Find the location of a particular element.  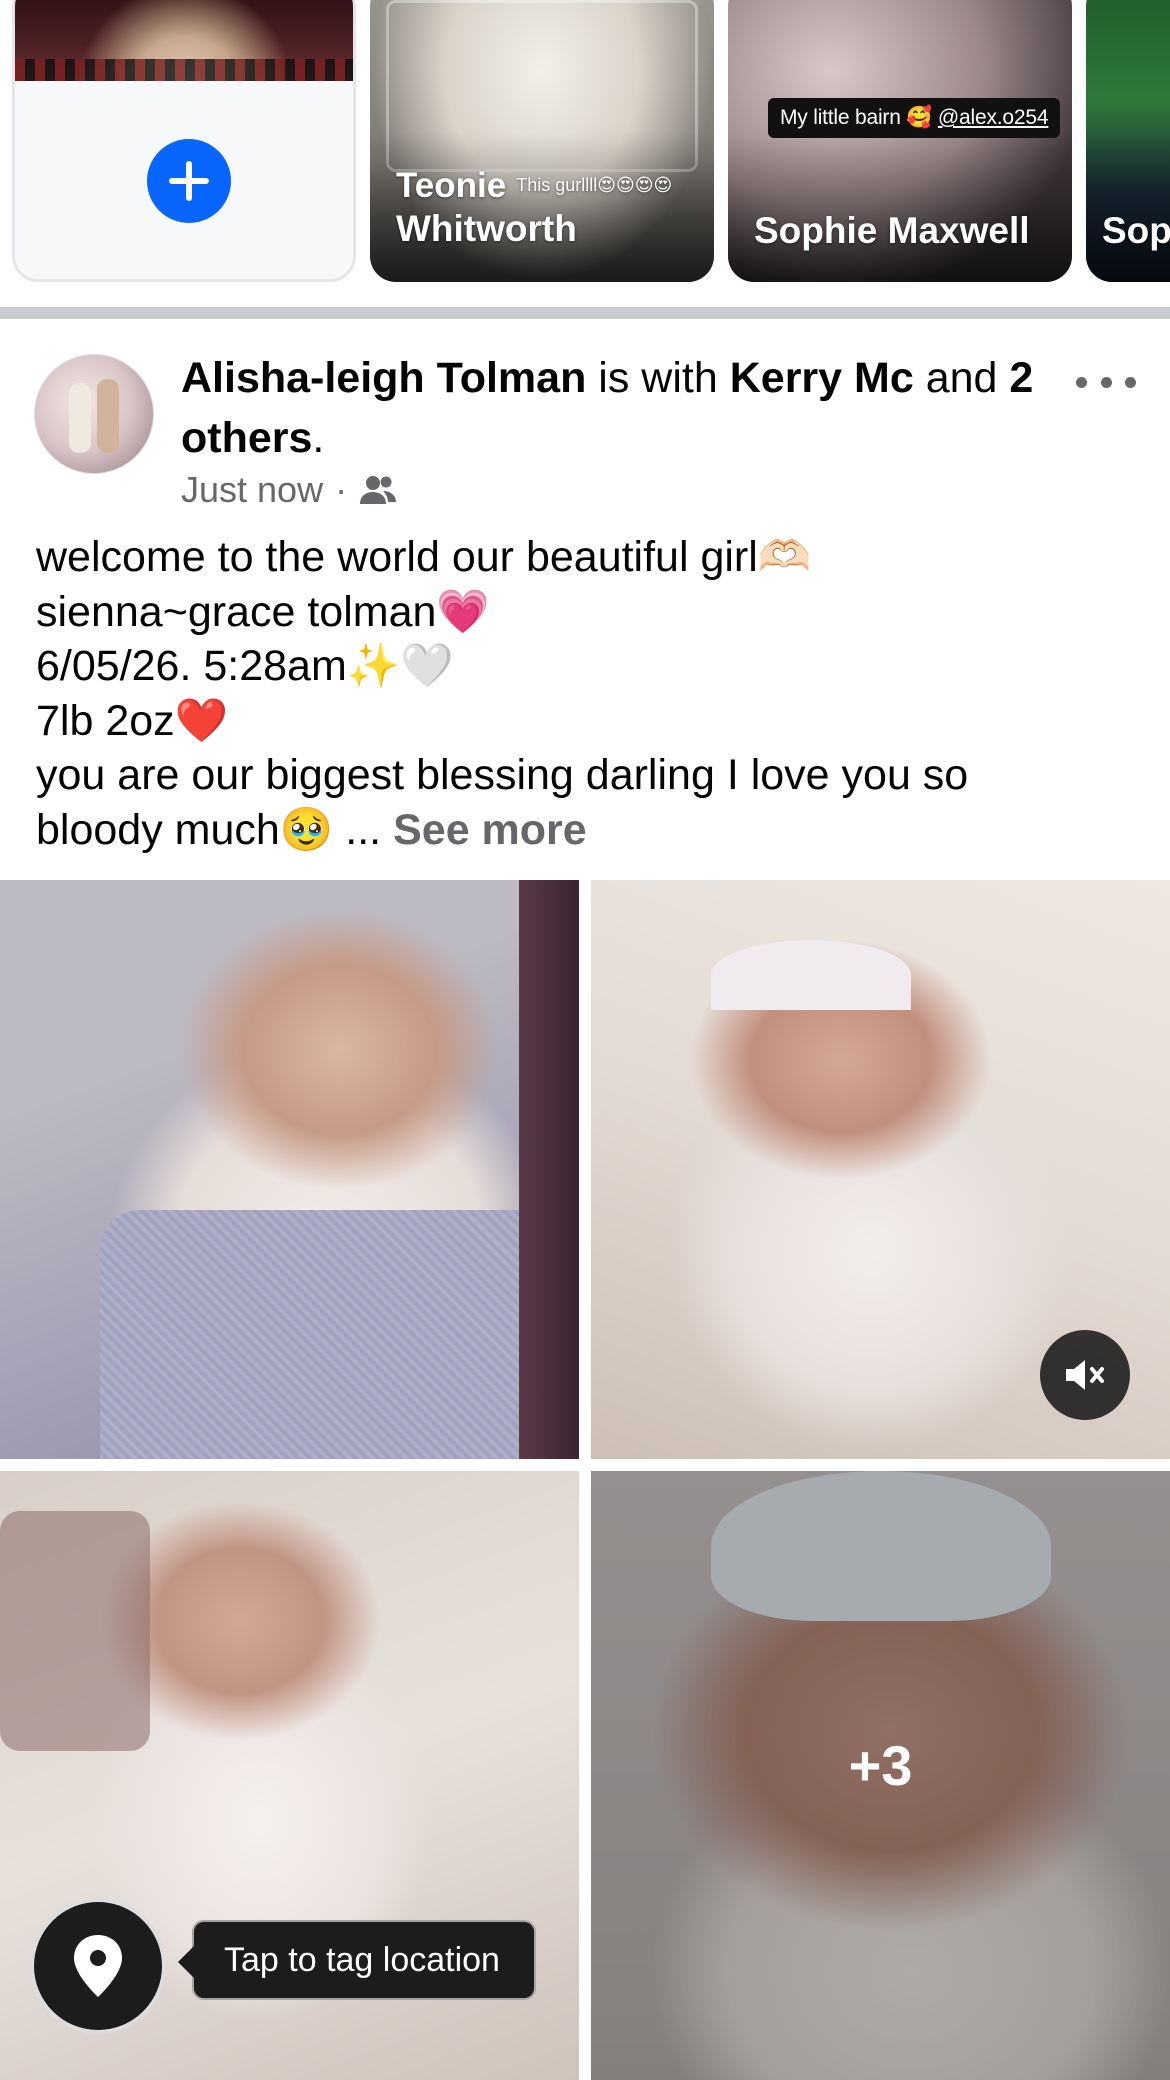

speaker-muted-icon is located at coordinates (1085, 1375).